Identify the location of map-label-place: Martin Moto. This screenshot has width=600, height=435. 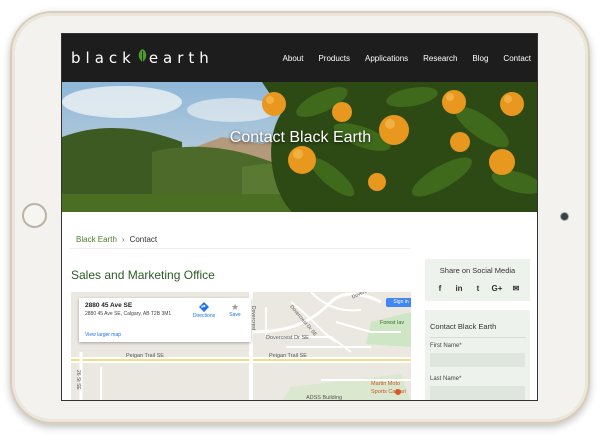
(386, 384).